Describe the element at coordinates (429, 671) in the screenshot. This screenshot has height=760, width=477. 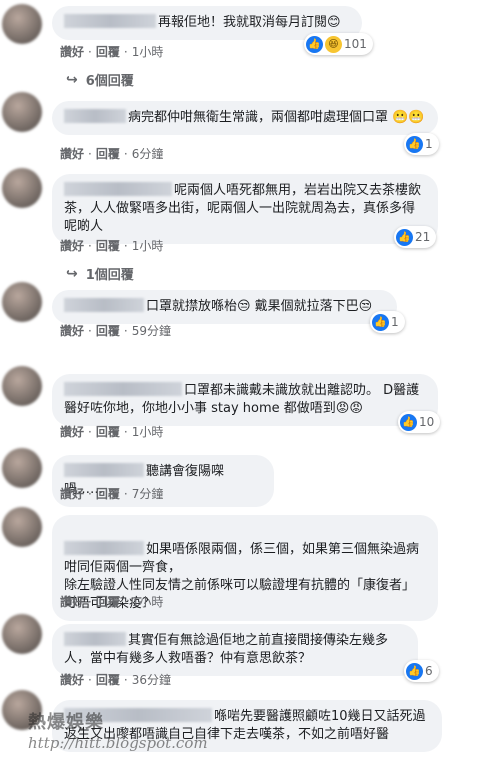
I see `reaction-count: 6` at that location.